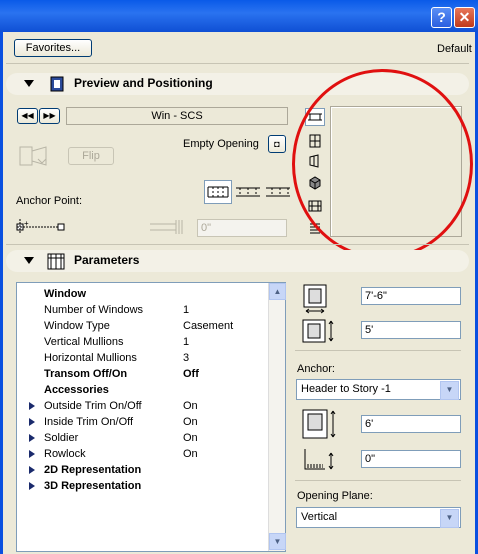  I want to click on anchor-select-value: Header to Story -1, so click(346, 389).